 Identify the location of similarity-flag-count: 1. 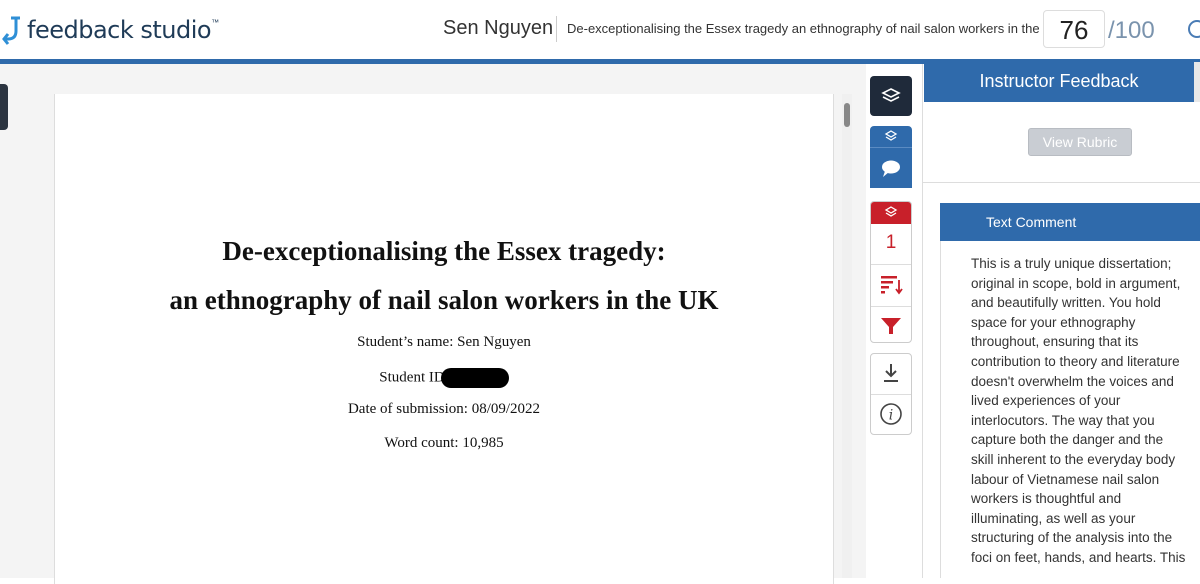
(891, 243).